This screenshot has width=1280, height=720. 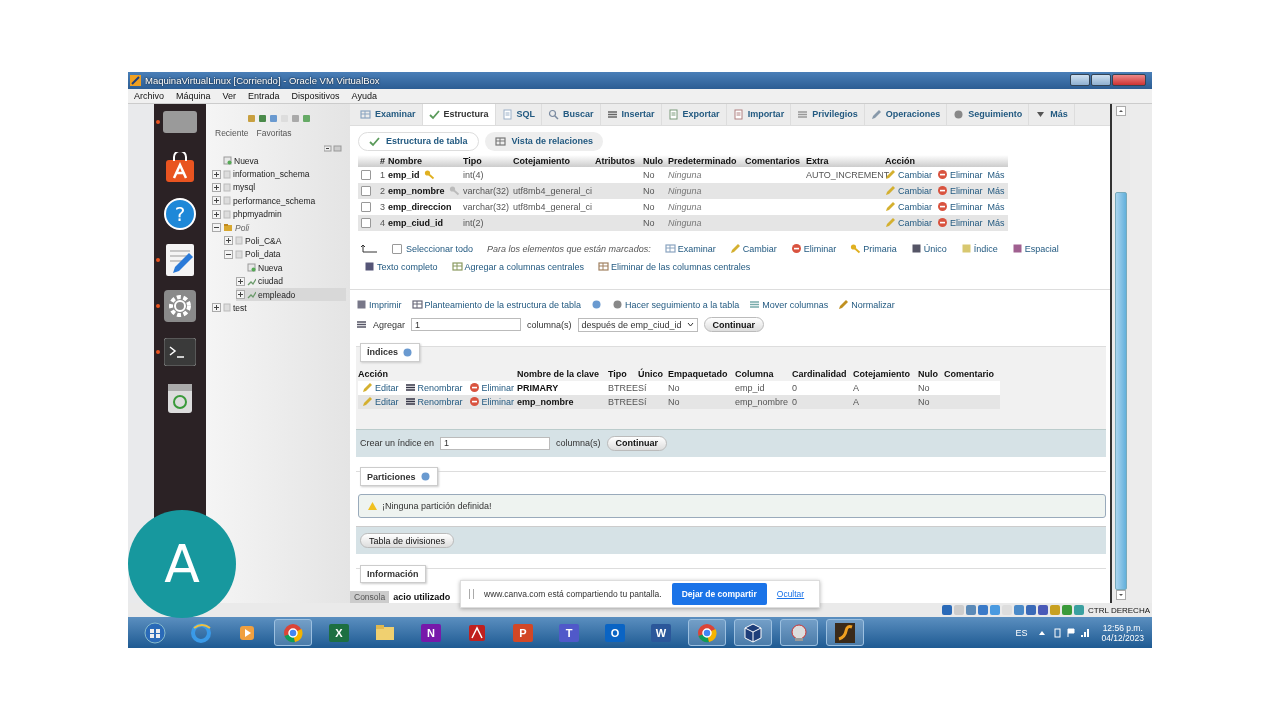 What do you see at coordinates (928, 249) in the screenshot?
I see `bulk-action-link: Único` at bounding box center [928, 249].